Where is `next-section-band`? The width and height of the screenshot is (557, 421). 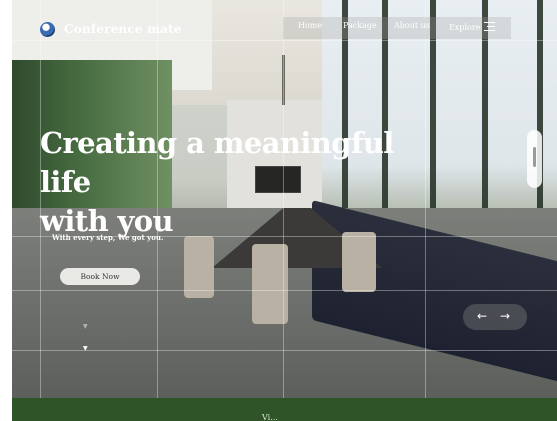 next-section-band is located at coordinates (284, 409).